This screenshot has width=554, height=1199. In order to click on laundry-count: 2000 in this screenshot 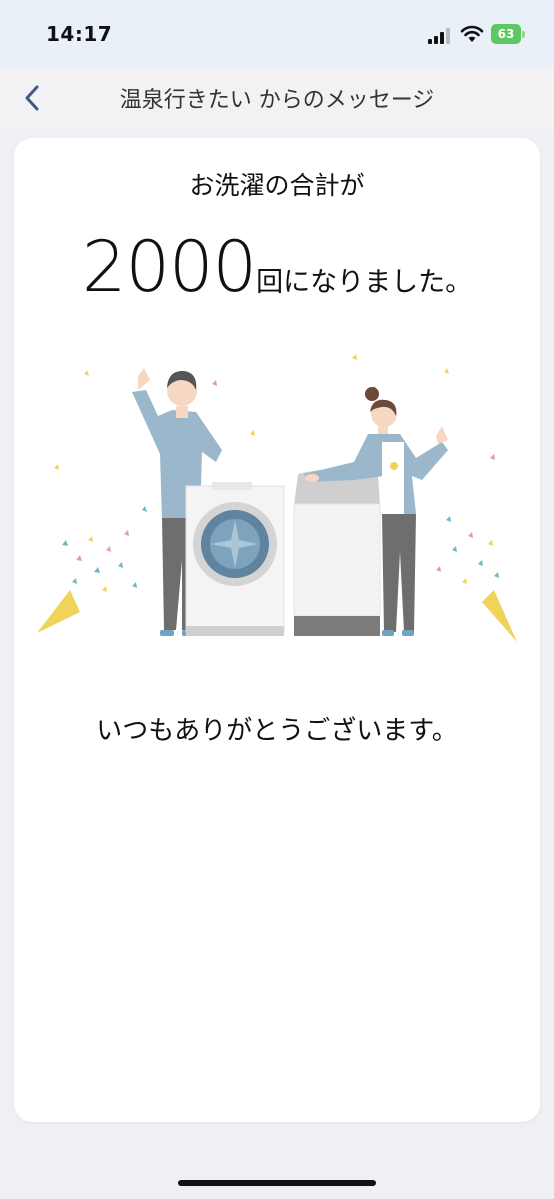, I will do `click(169, 267)`.